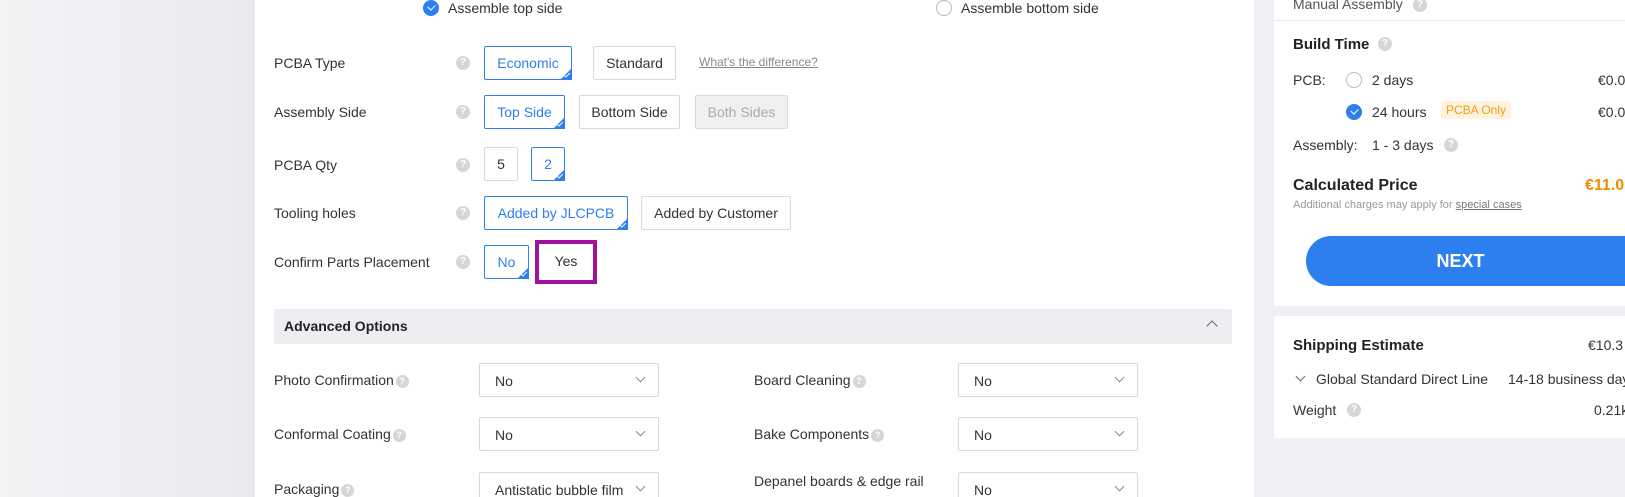 This screenshot has width=1625, height=497. What do you see at coordinates (506, 262) in the screenshot?
I see `confirm-parts-no: No` at bounding box center [506, 262].